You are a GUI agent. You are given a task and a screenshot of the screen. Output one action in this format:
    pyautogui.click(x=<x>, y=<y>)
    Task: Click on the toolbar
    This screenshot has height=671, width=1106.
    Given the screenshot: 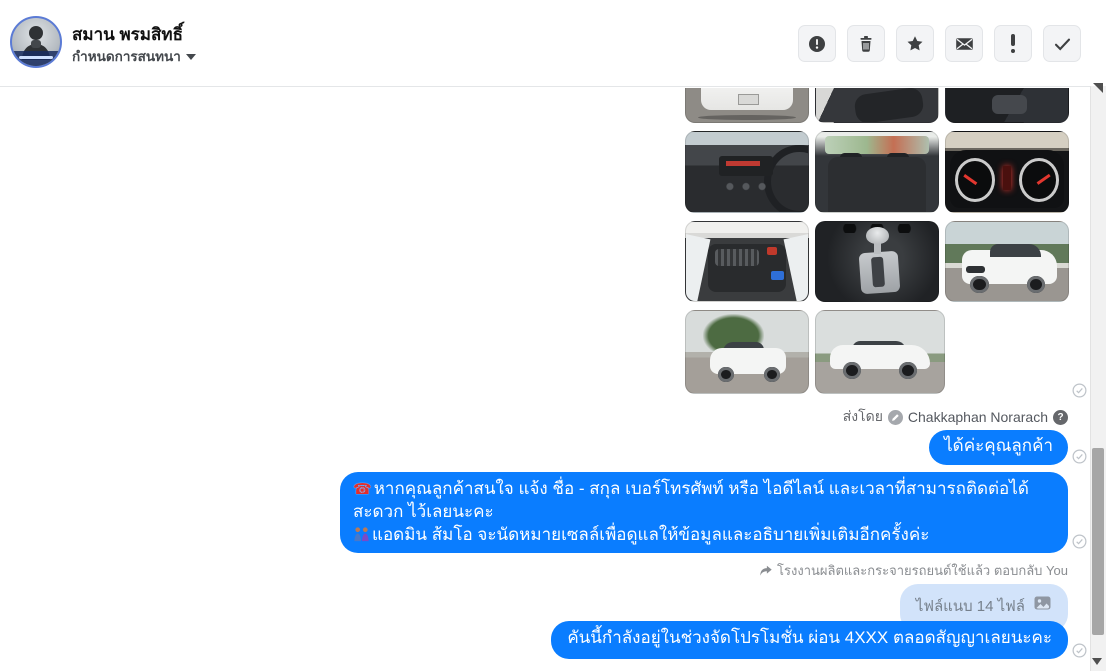 What is the action you would take?
    pyautogui.click(x=939, y=43)
    